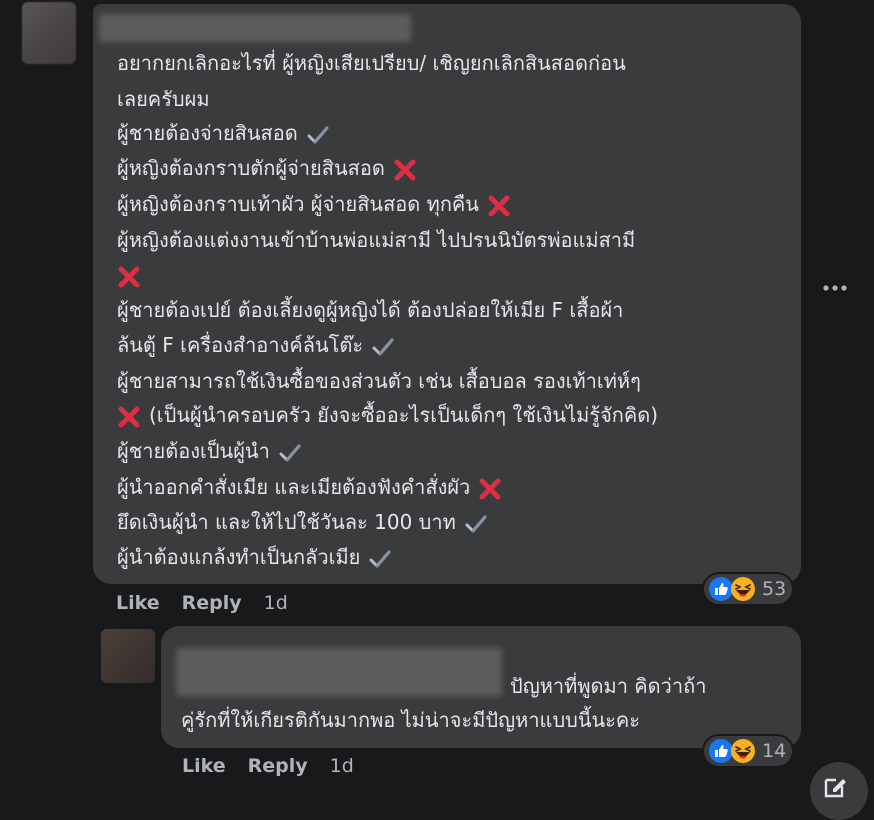  What do you see at coordinates (835, 788) in the screenshot?
I see `new-message-icon` at bounding box center [835, 788].